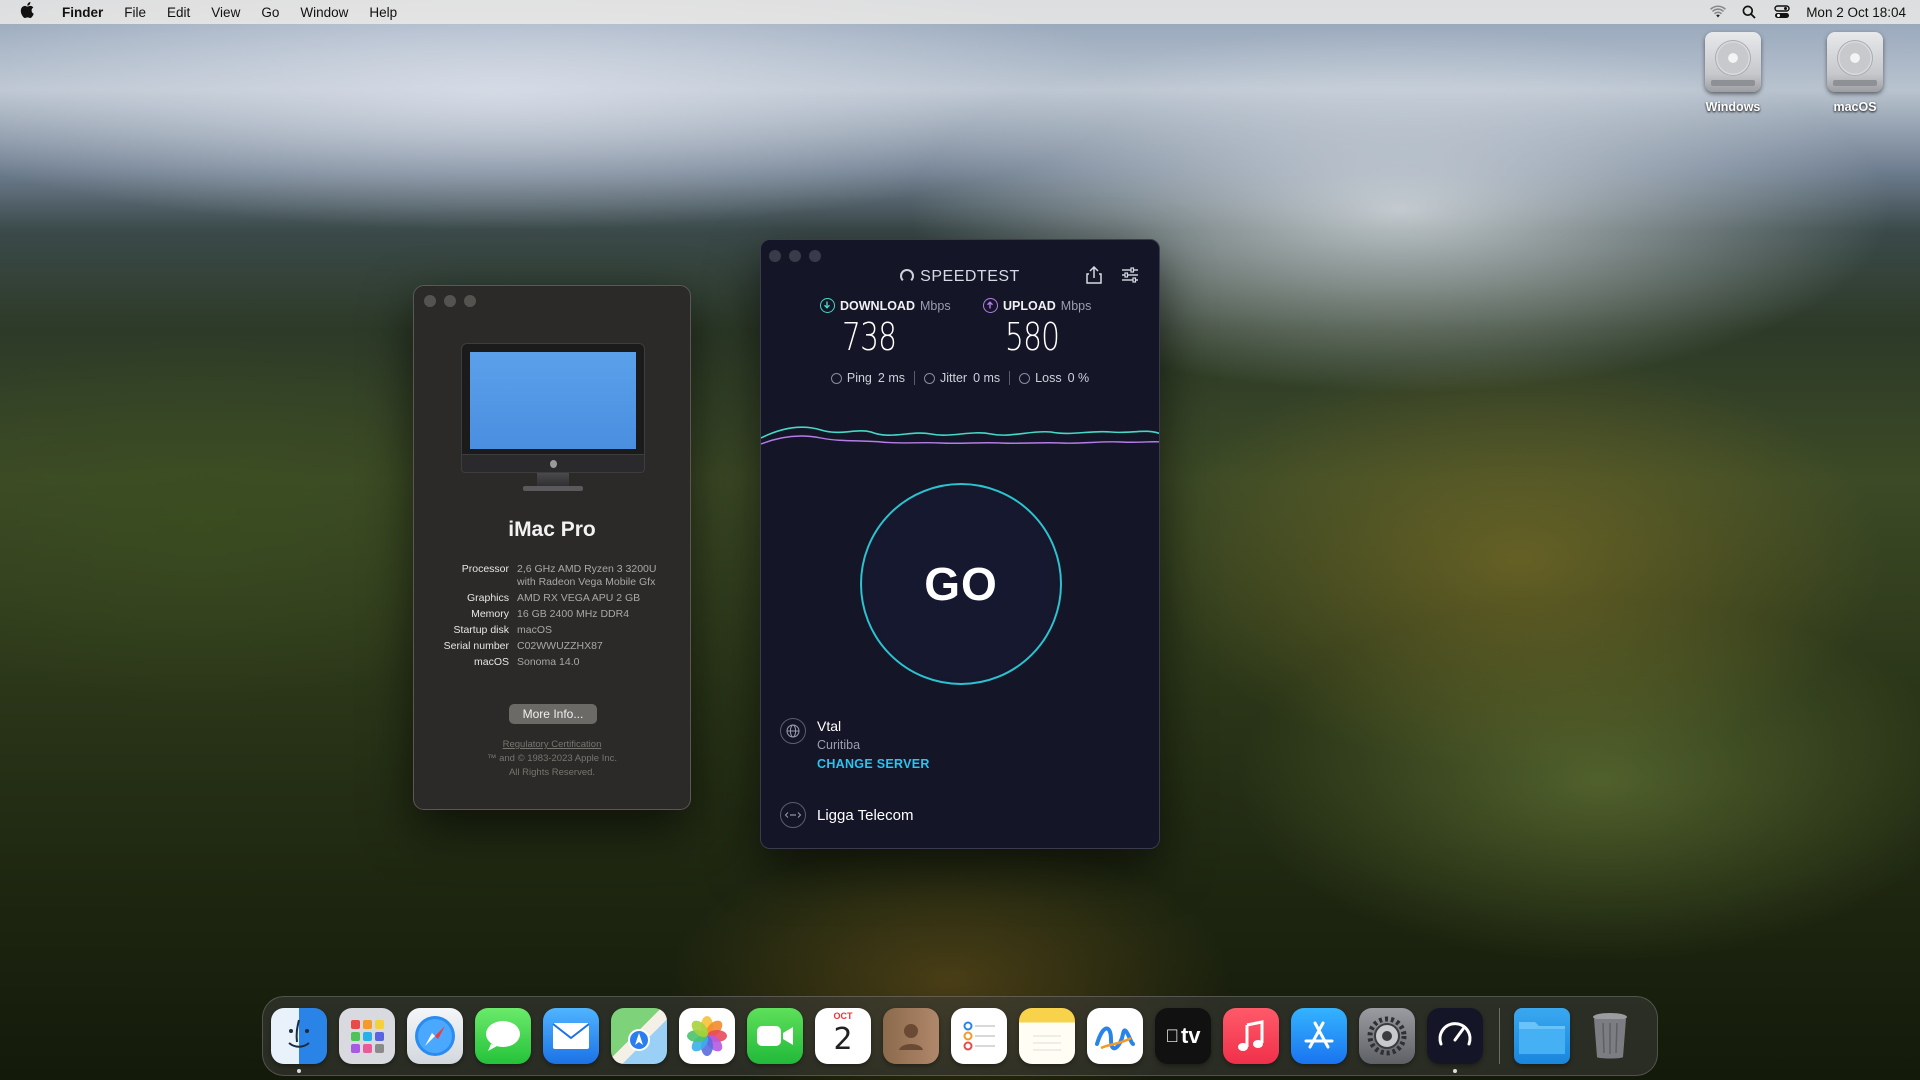 This screenshot has height=1080, width=1920. What do you see at coordinates (843, 1016) in the screenshot?
I see `calendar-month: OCT` at bounding box center [843, 1016].